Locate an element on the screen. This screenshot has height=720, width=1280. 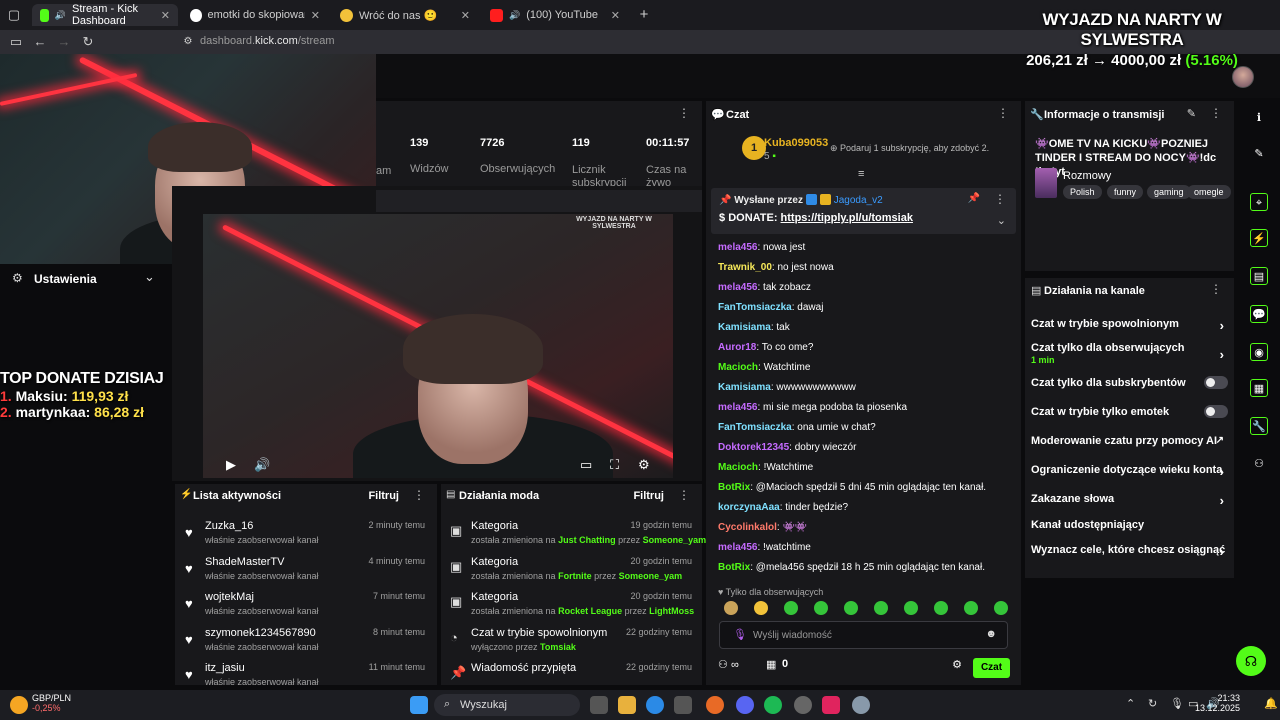
forward-icon: → is located at coordinates (64, 42).